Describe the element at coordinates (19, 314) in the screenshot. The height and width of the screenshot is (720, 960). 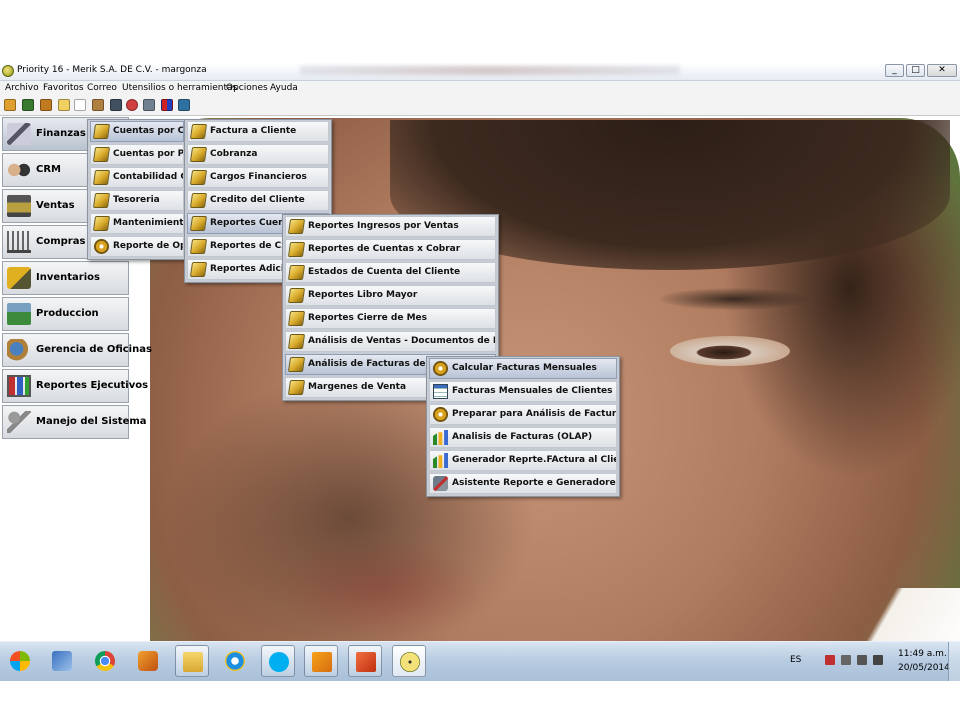
I see `factory-icon` at that location.